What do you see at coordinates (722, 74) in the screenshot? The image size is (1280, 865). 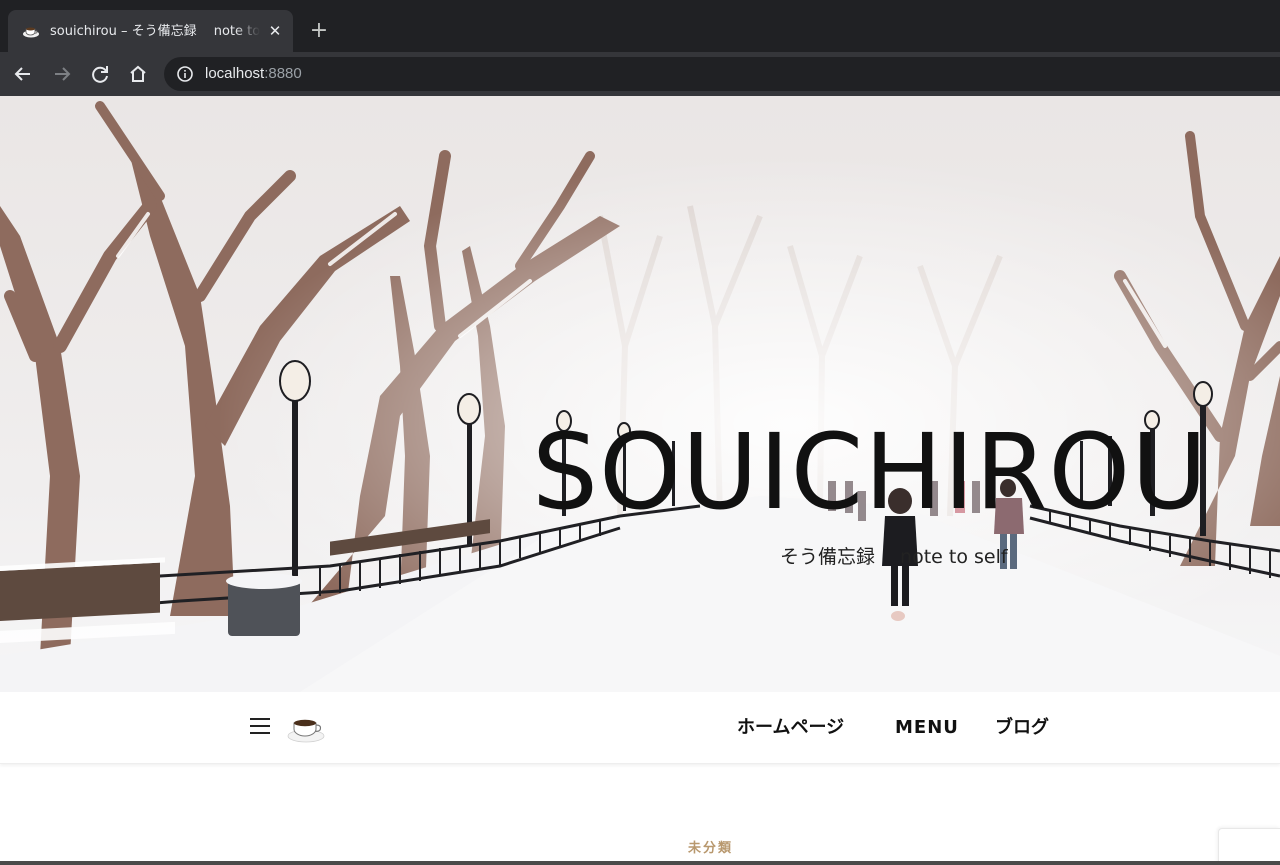 I see `address-bar: localhost:8880` at bounding box center [722, 74].